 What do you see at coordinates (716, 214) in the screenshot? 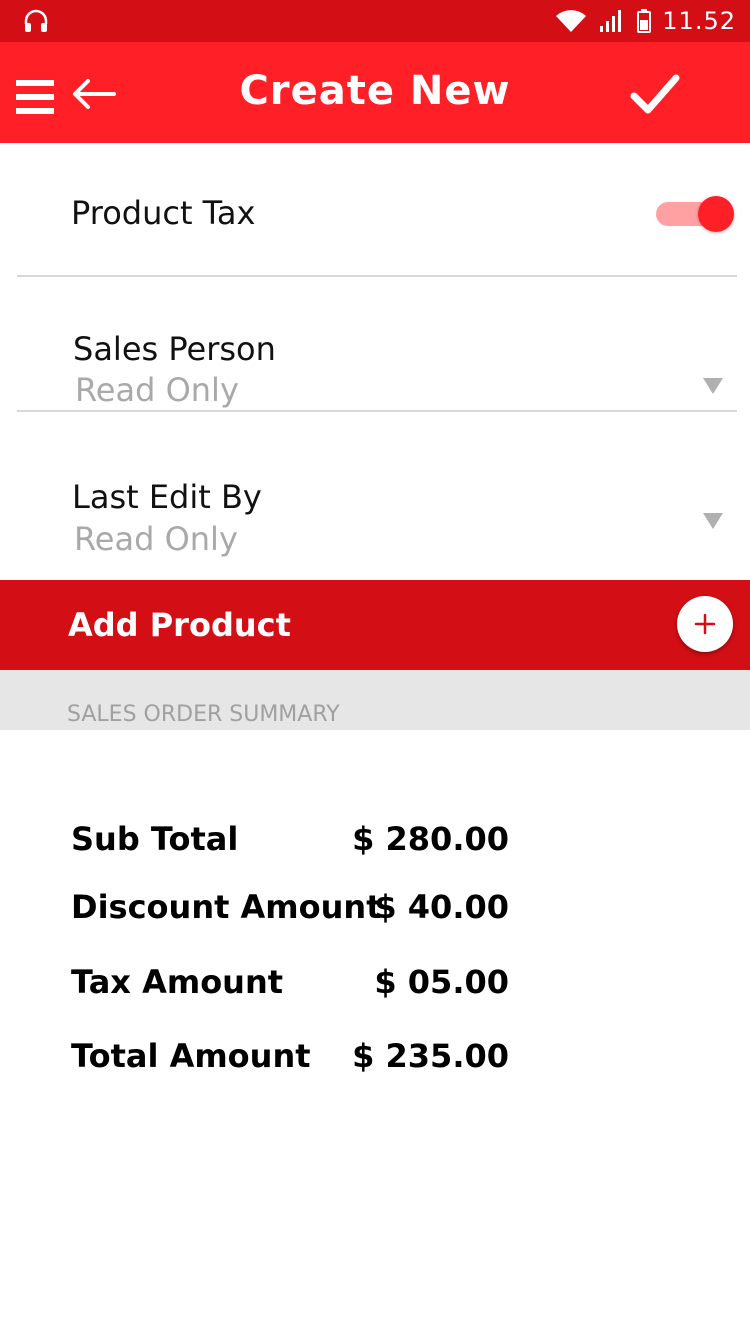
I see `toggle-thumb` at bounding box center [716, 214].